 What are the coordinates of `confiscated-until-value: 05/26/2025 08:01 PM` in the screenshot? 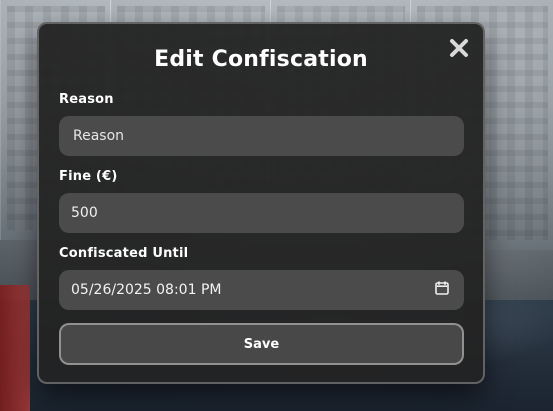 It's located at (146, 290).